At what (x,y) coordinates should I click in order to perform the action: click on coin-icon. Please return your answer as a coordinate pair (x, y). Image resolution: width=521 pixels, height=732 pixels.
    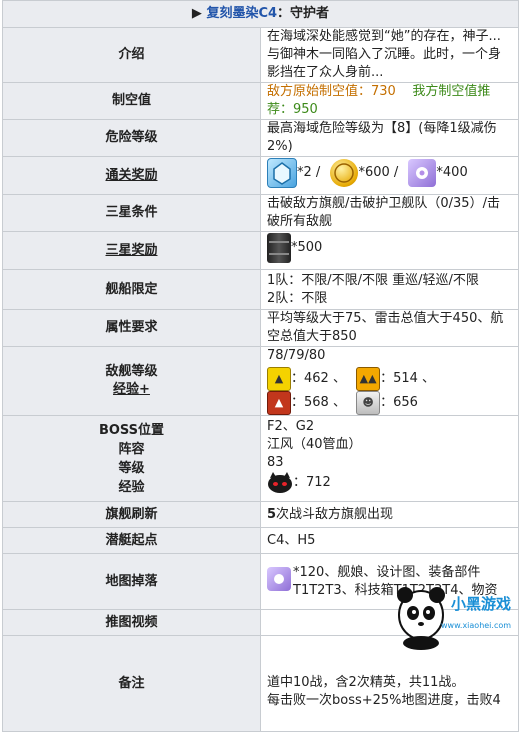
    Looking at the image, I should click on (344, 173).